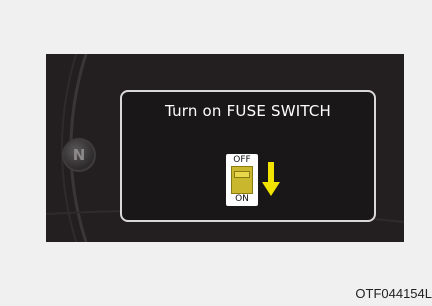 This screenshot has width=432, height=306. What do you see at coordinates (242, 160) in the screenshot?
I see `fuse-switch-off-label: OFF` at bounding box center [242, 160].